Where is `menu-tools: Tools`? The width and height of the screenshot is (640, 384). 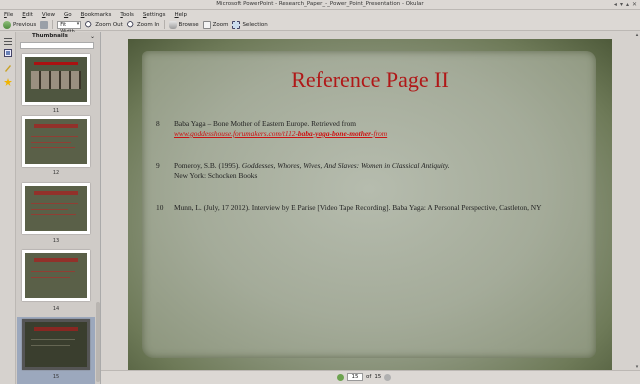
menu-tools: Tools is located at coordinates (127, 15).